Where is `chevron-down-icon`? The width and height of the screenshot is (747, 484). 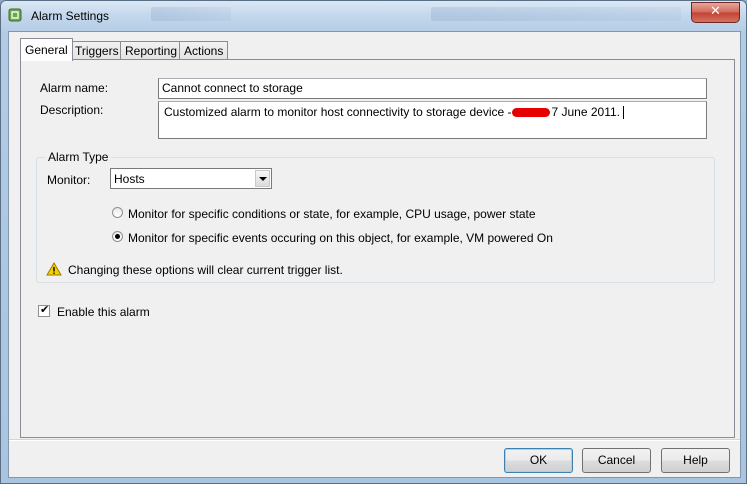 chevron-down-icon is located at coordinates (262, 178).